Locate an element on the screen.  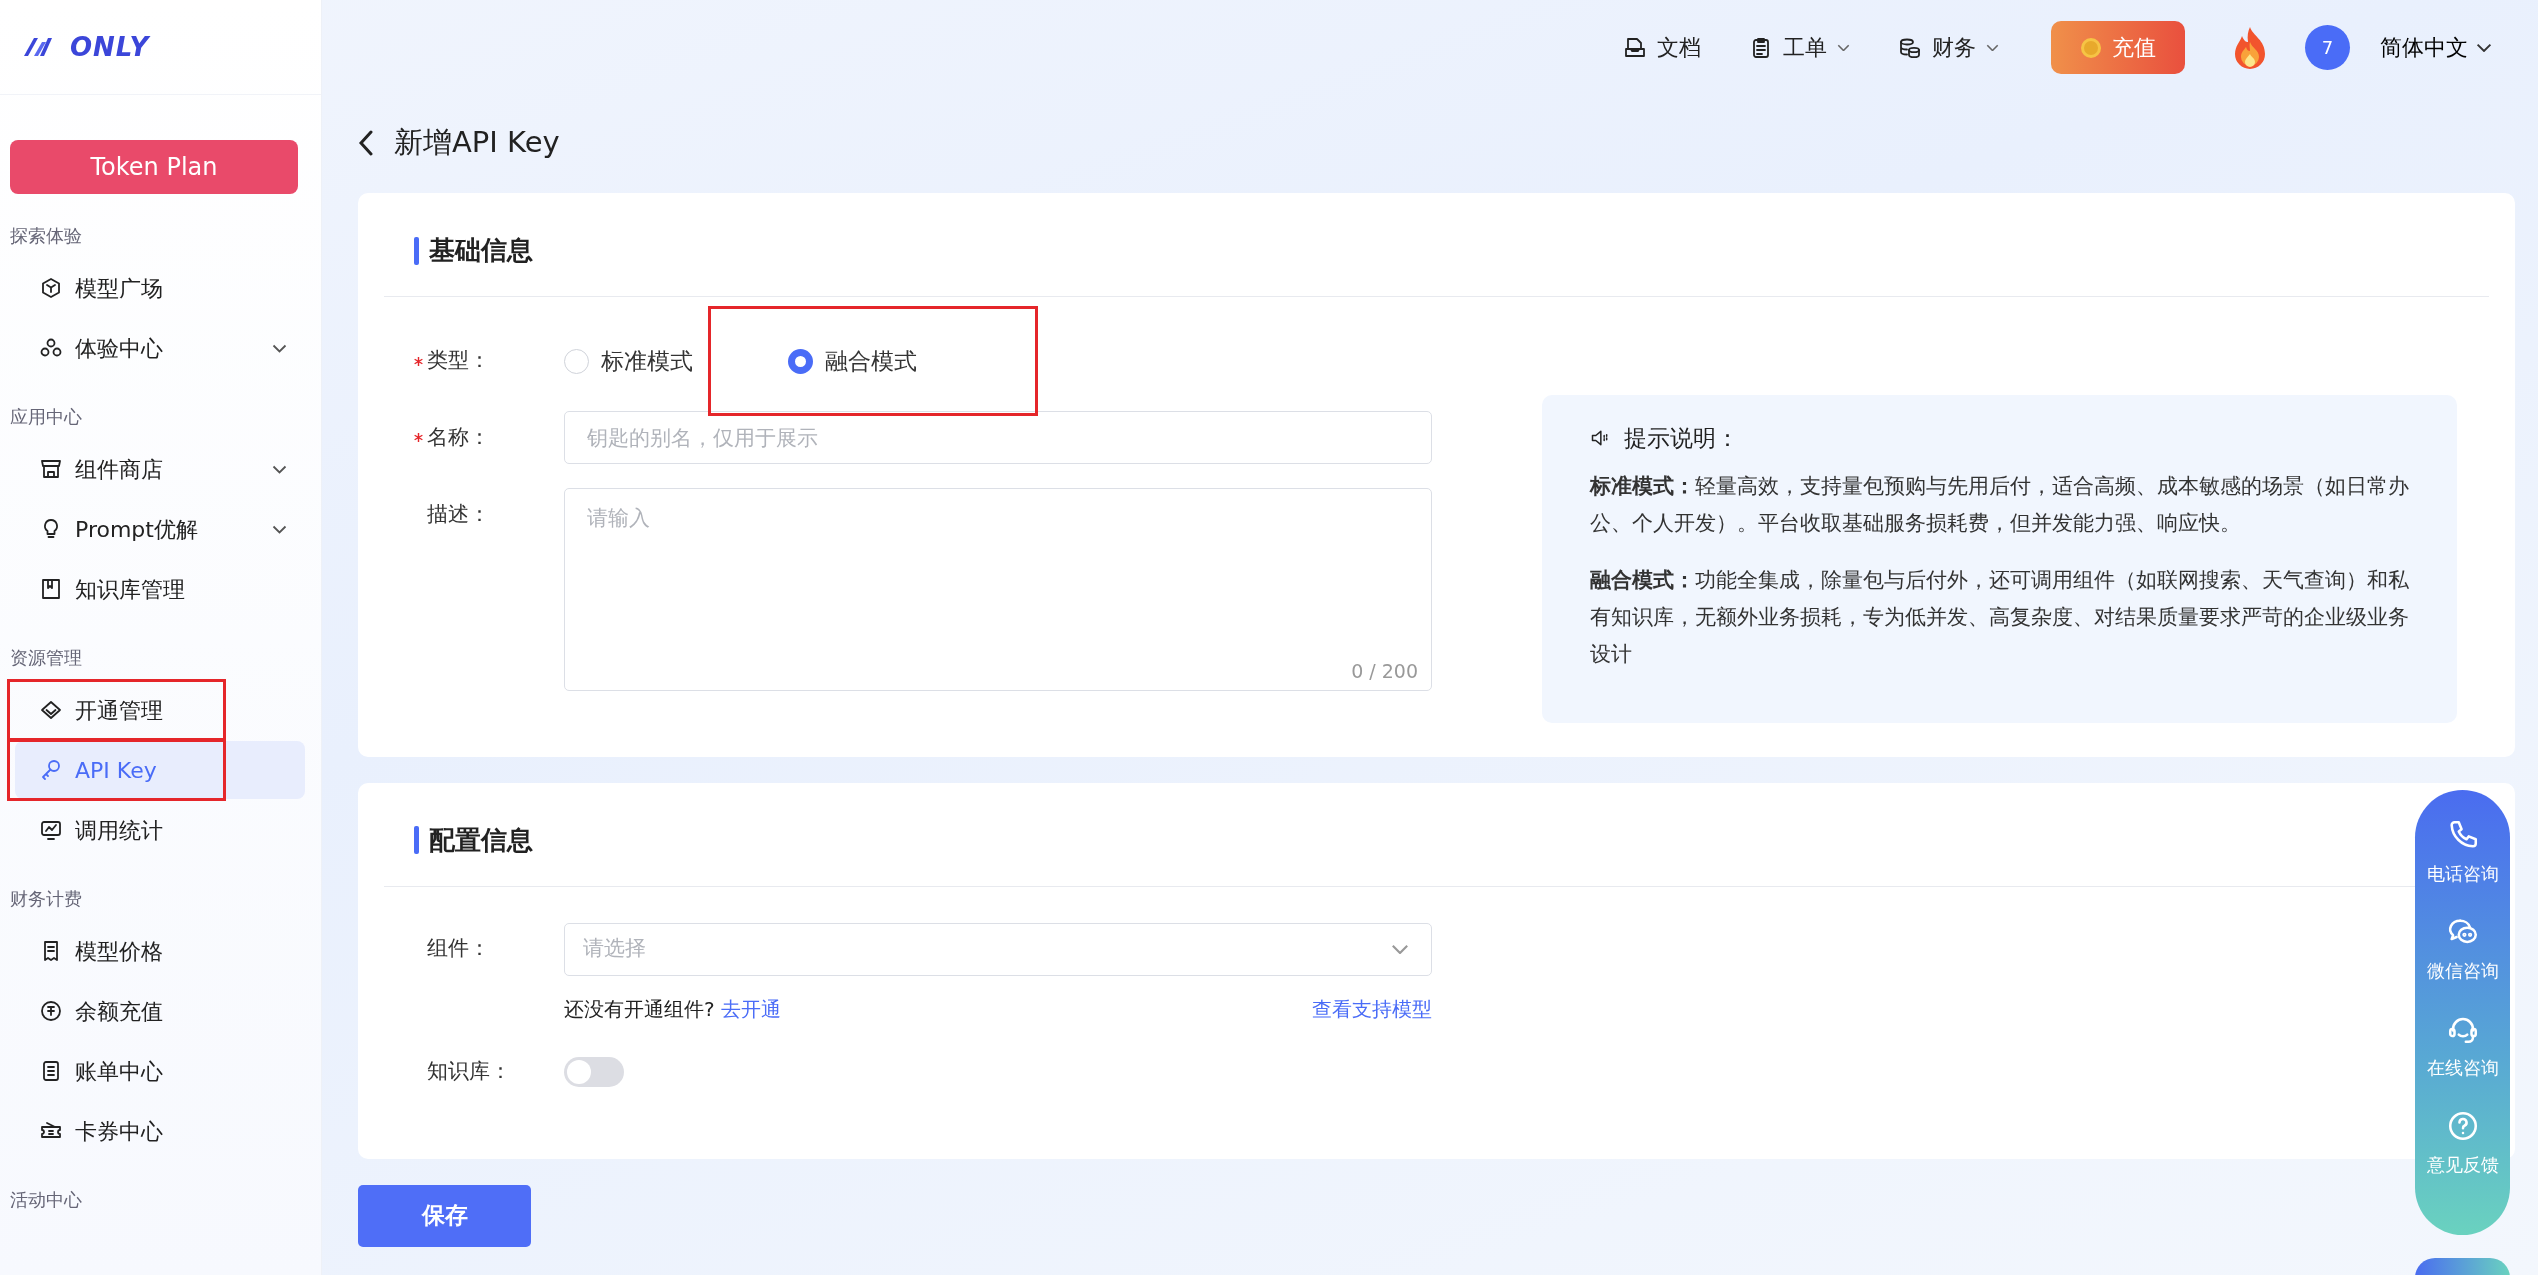
field-label: 类型： is located at coordinates (458, 361).